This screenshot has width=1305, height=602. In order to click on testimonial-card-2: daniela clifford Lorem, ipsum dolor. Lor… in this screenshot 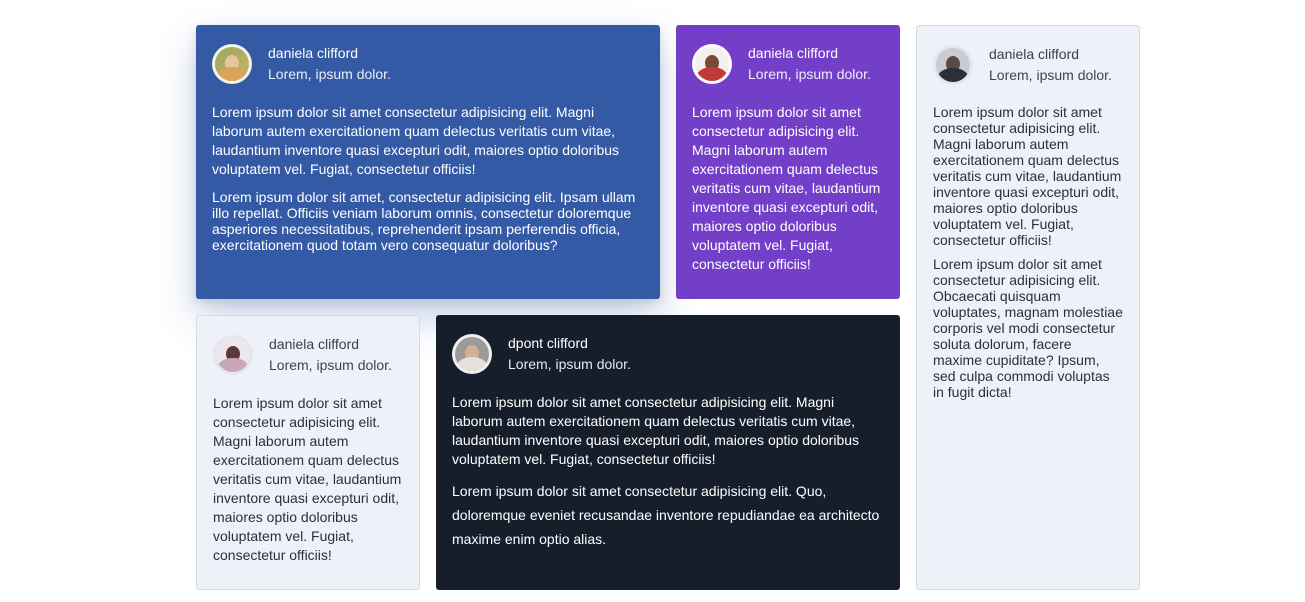, I will do `click(788, 162)`.